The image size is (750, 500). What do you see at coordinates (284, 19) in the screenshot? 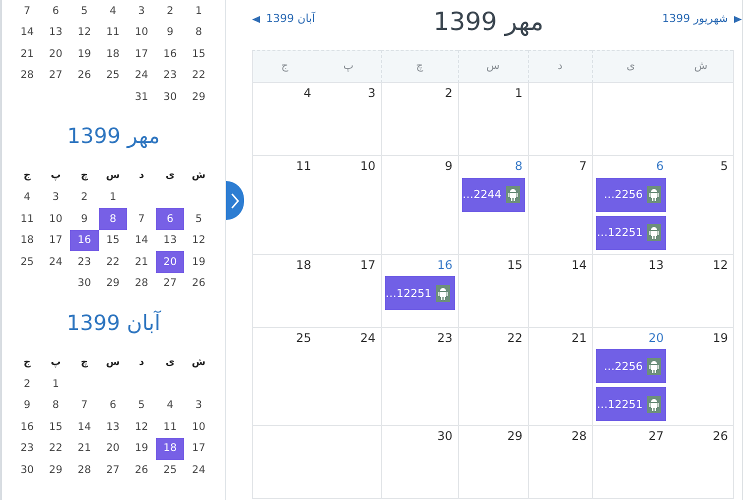
I see `next-month-link: آبان 1399` at bounding box center [284, 19].